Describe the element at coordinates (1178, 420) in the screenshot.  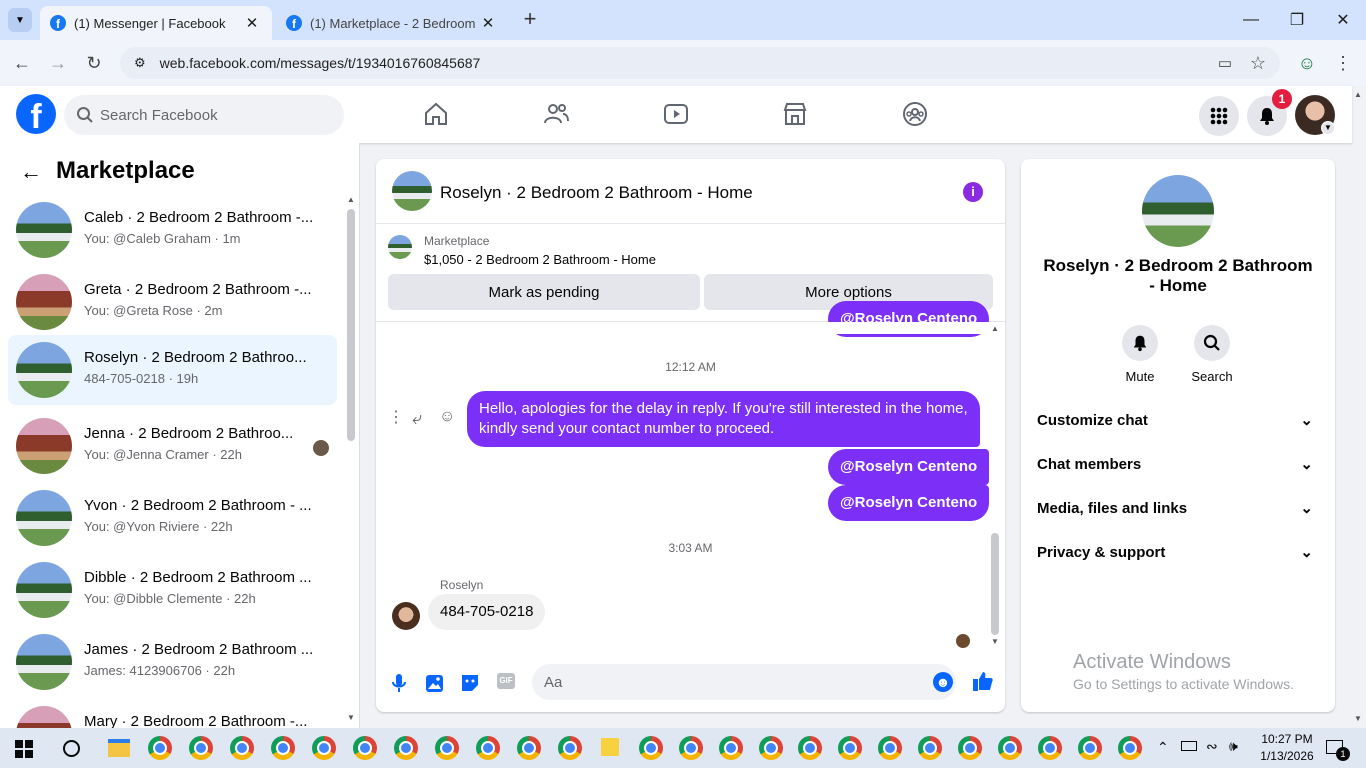
I see `customize-chat-section: Customize chat ⌄` at that location.